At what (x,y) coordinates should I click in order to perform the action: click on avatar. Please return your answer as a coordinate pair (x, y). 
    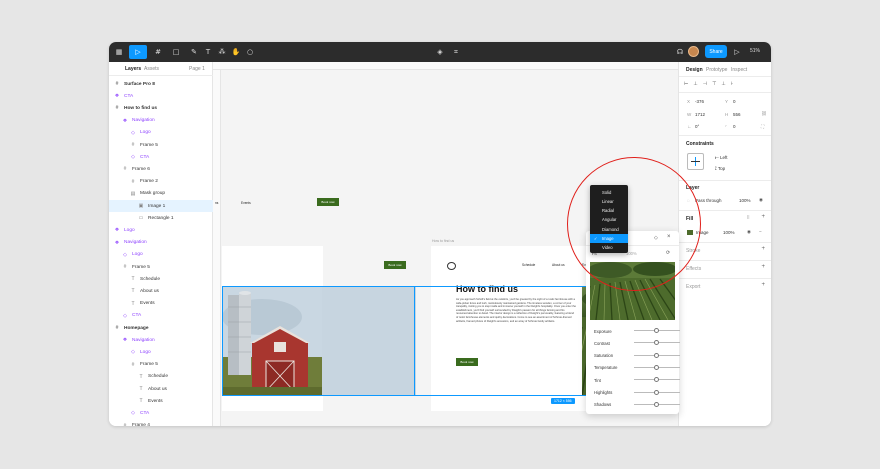
    Looking at the image, I should click on (693, 51).